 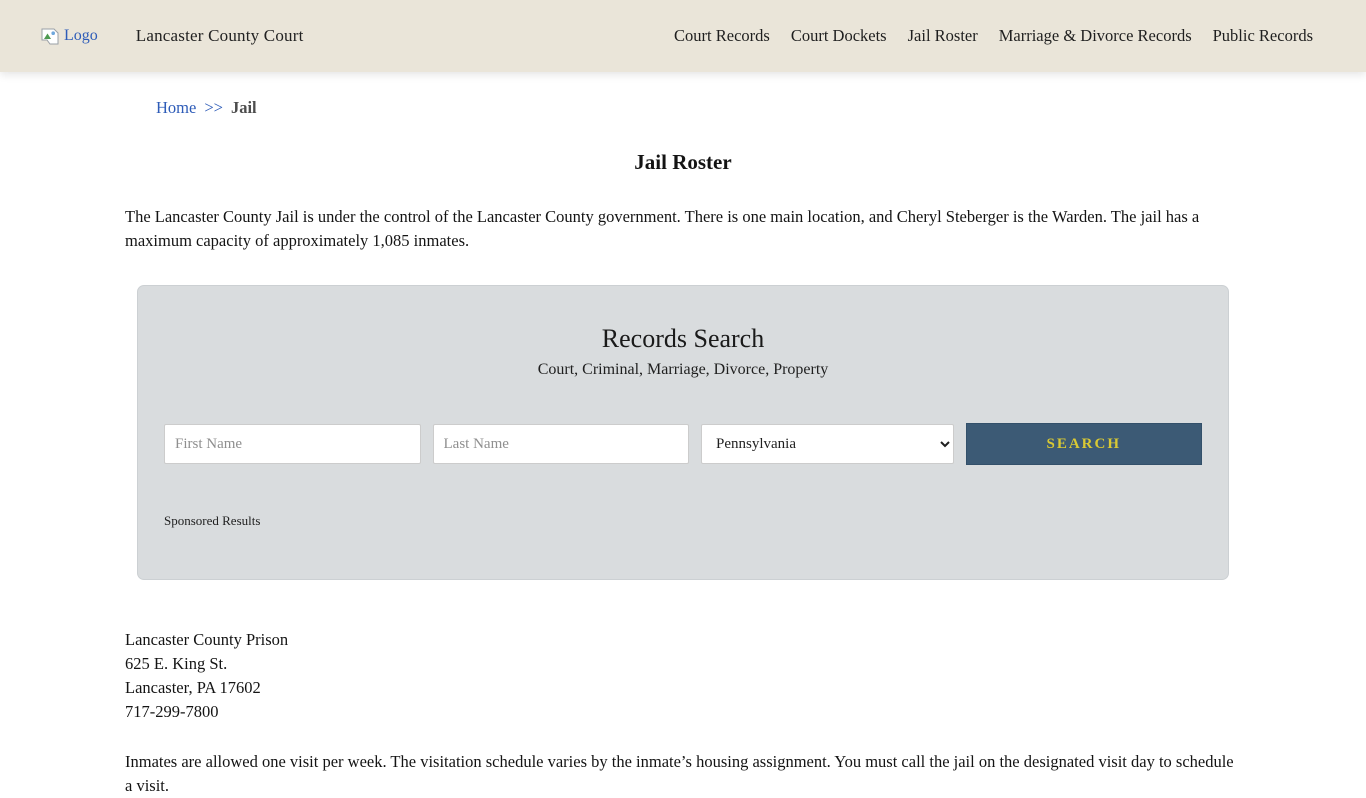 I want to click on last-name-input, so click(x=560, y=444).